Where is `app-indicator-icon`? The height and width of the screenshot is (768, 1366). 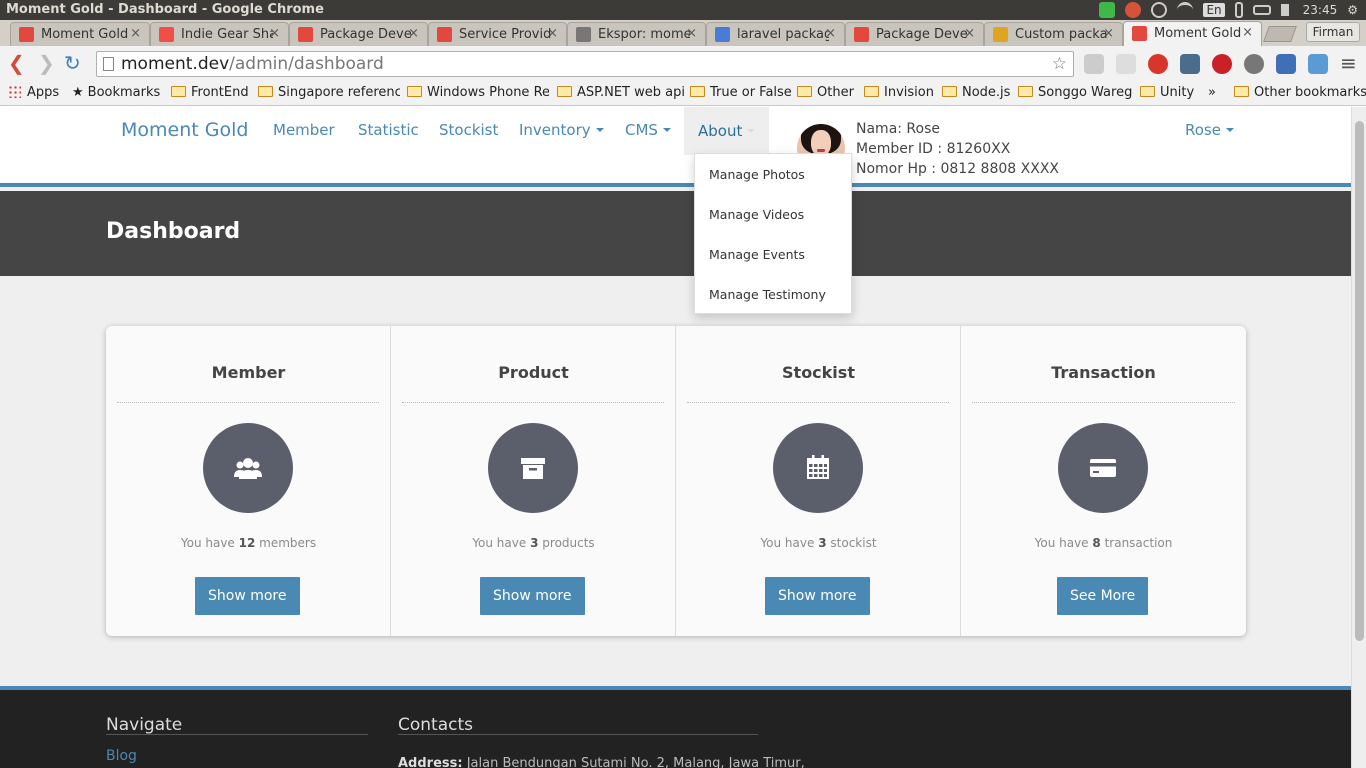 app-indicator-icon is located at coordinates (1133, 10).